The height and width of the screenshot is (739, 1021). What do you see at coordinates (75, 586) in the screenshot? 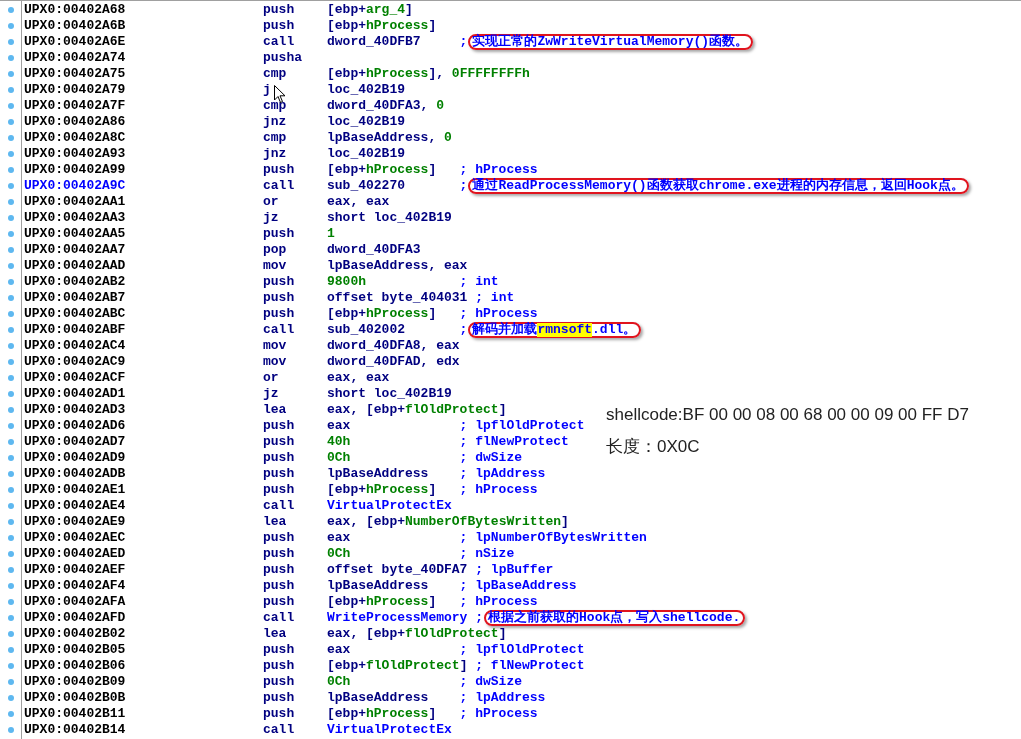
I see `address: UPX0:00402AF4` at bounding box center [75, 586].